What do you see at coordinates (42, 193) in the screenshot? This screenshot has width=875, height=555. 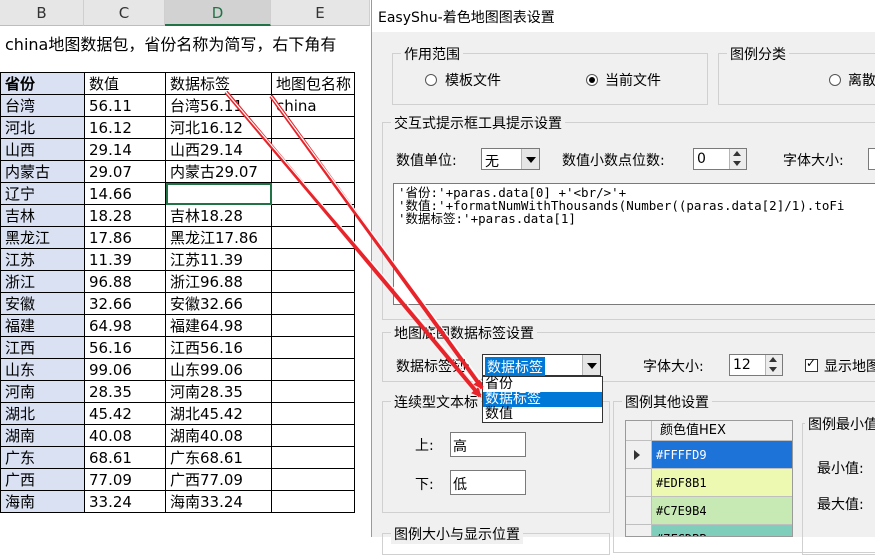 I see `cell-province: 辽宁` at bounding box center [42, 193].